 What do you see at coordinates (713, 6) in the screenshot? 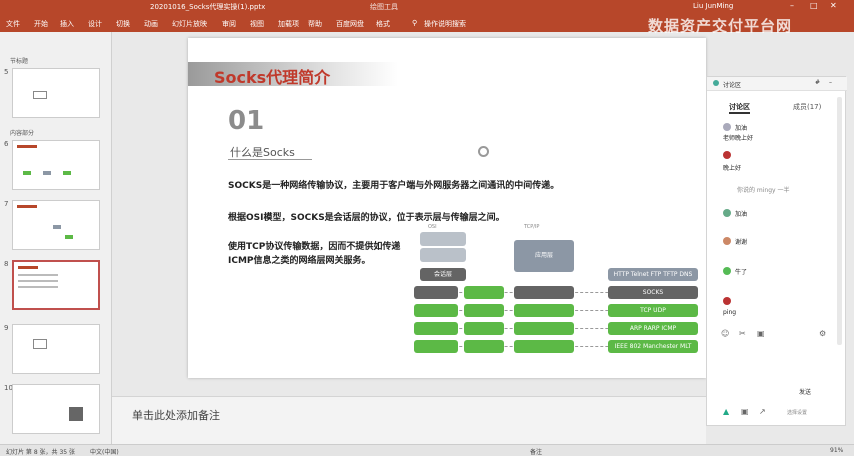
I see `user-name: Liu JunMing` at bounding box center [713, 6].